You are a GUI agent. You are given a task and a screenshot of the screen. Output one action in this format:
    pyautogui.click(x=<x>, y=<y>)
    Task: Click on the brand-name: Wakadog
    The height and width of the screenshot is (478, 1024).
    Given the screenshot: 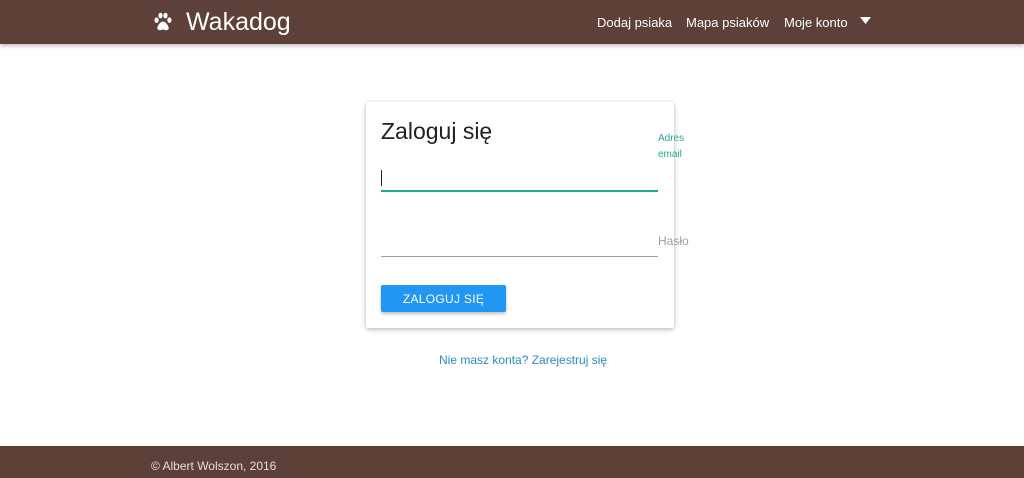 What is the action you would take?
    pyautogui.click(x=238, y=22)
    